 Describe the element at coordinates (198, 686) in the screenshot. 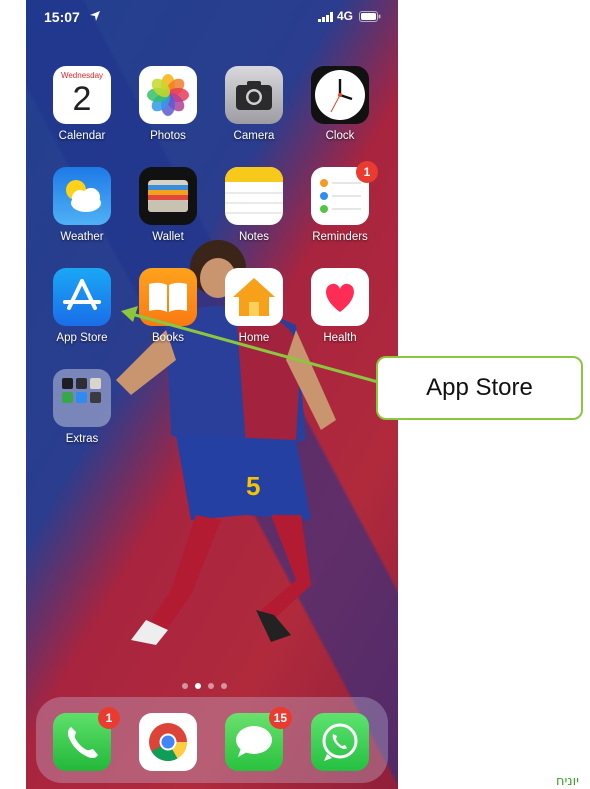

I see `page-dot-active` at that location.